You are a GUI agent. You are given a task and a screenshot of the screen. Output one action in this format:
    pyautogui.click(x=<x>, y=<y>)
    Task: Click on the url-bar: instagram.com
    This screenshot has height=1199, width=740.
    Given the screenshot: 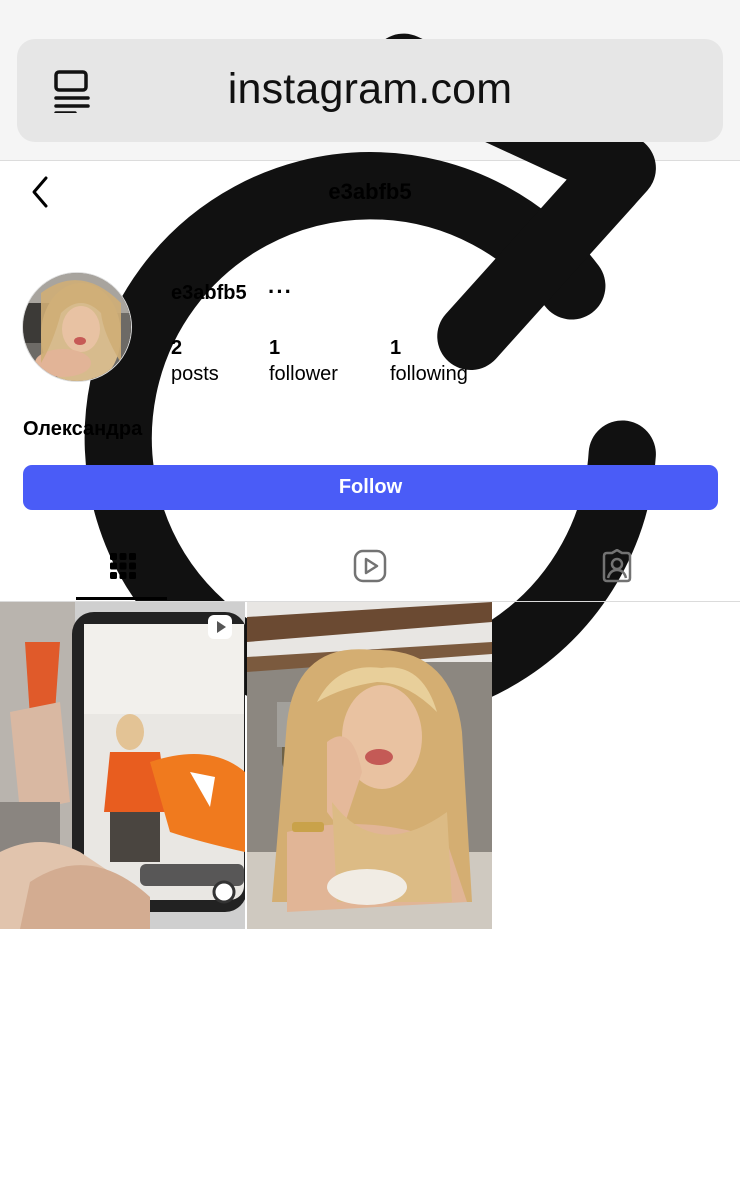 What is the action you would take?
    pyautogui.click(x=370, y=90)
    